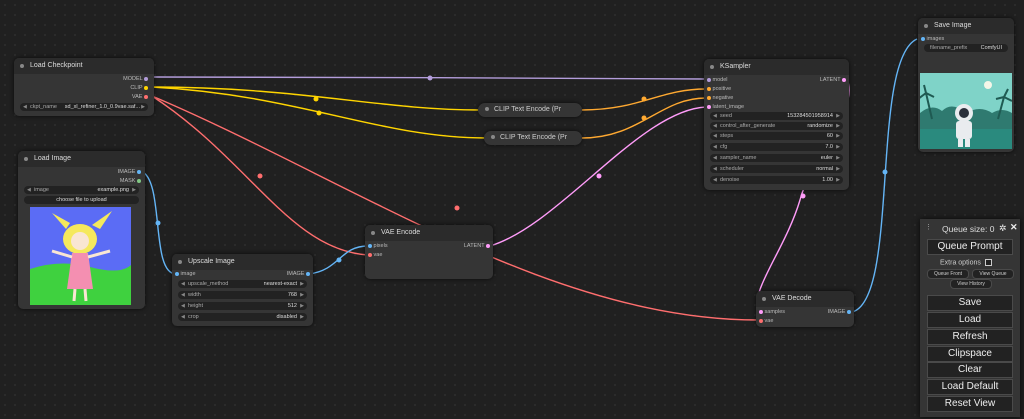  What do you see at coordinates (81, 159) in the screenshot?
I see `node-title: Load Image` at bounding box center [81, 159].